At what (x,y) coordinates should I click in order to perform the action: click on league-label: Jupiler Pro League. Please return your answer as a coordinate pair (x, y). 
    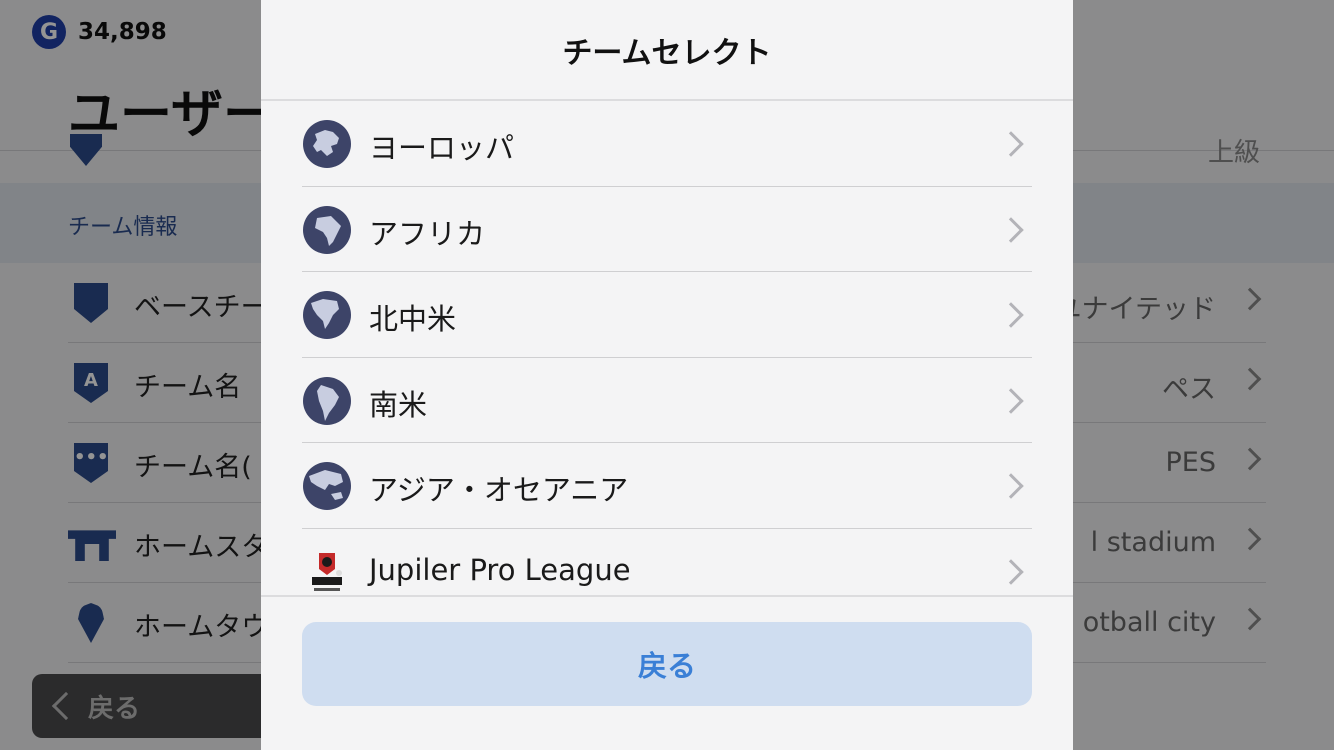
    Looking at the image, I should click on (500, 569).